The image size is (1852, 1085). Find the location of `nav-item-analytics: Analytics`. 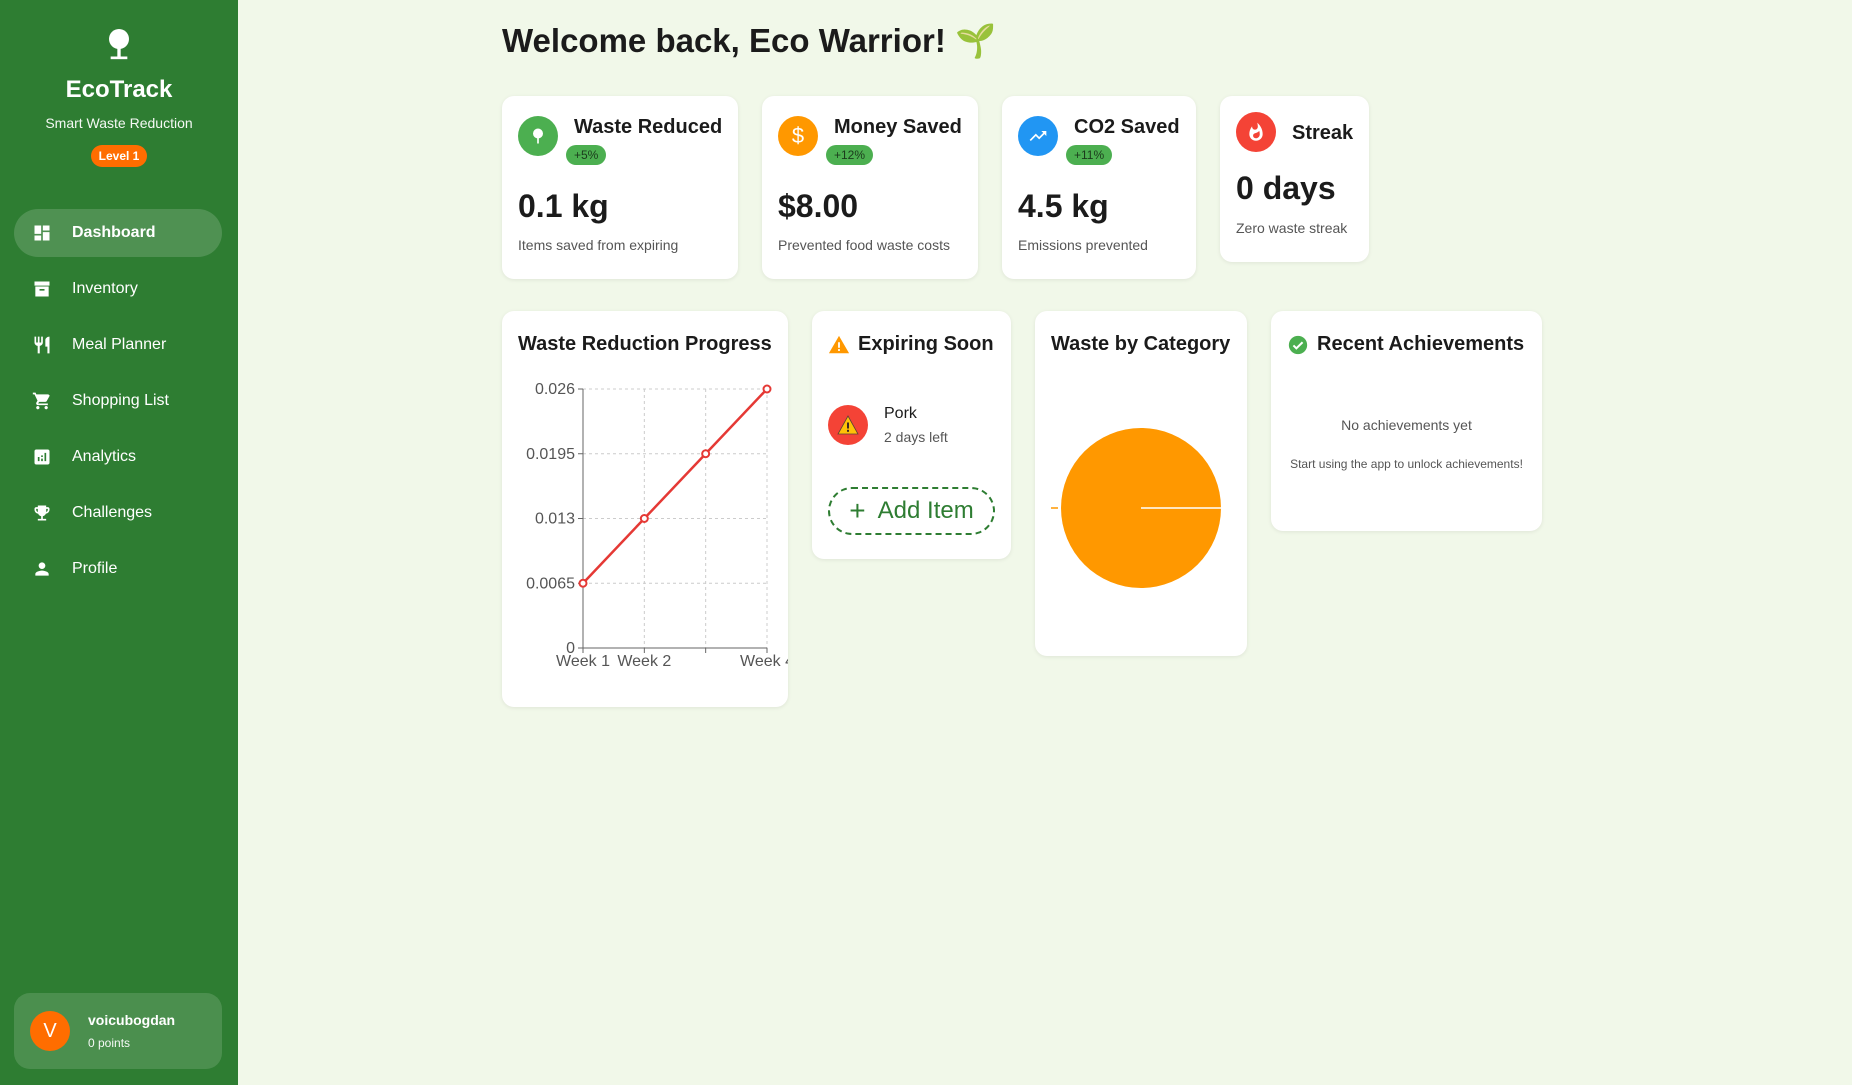

nav-item-analytics: Analytics is located at coordinates (118, 457).